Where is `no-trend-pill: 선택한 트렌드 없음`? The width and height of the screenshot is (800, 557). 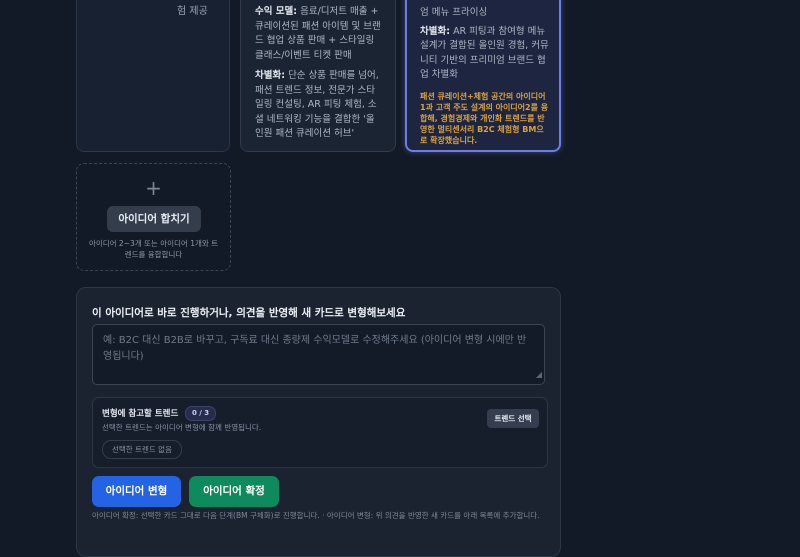
no-trend-pill: 선택한 트렌드 없음 is located at coordinates (142, 449).